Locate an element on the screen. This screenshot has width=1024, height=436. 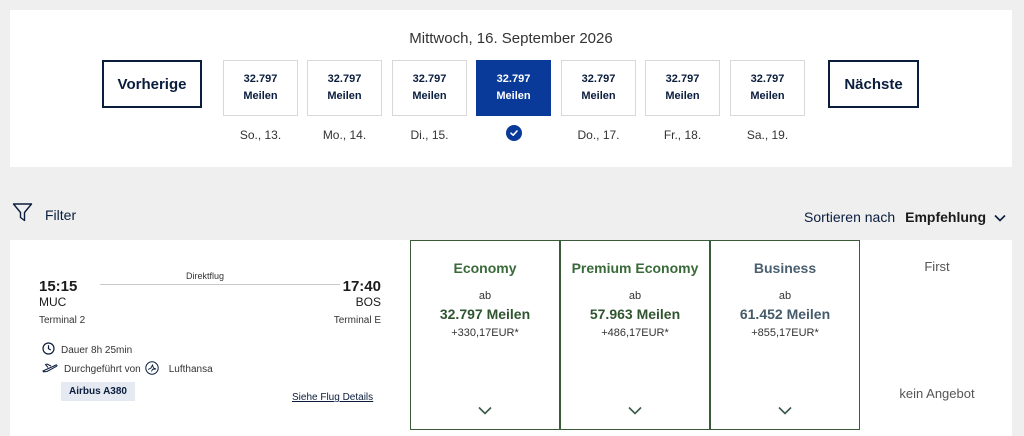
previous-day-button: Vorherige is located at coordinates (152, 84).